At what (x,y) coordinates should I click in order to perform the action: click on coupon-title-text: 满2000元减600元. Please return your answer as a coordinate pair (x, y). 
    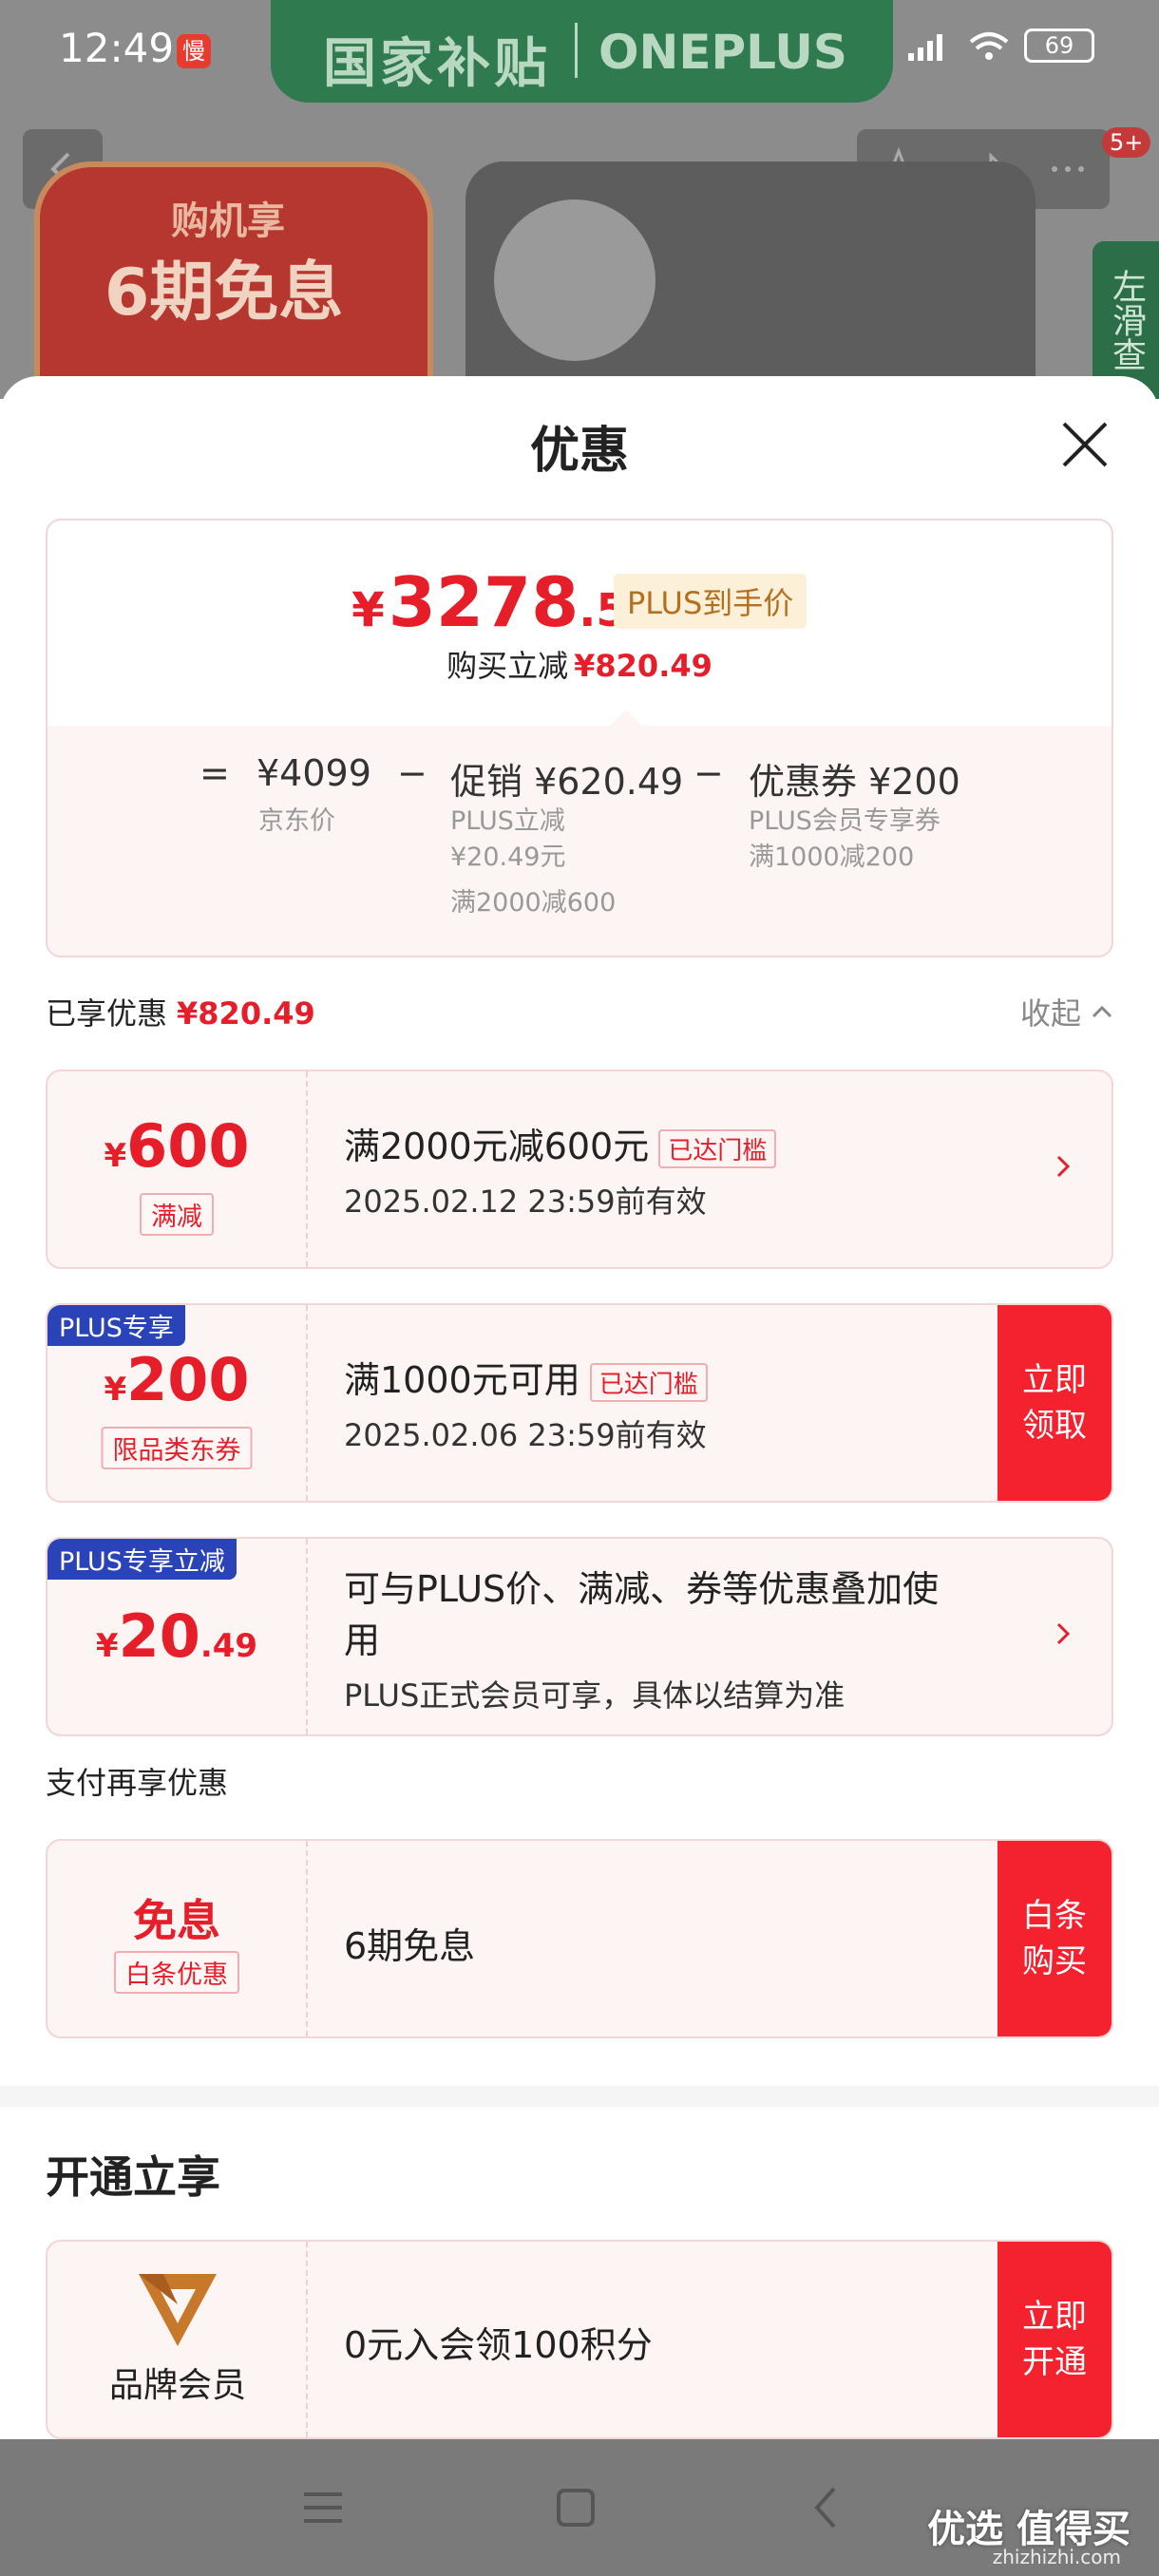
    Looking at the image, I should click on (497, 1146).